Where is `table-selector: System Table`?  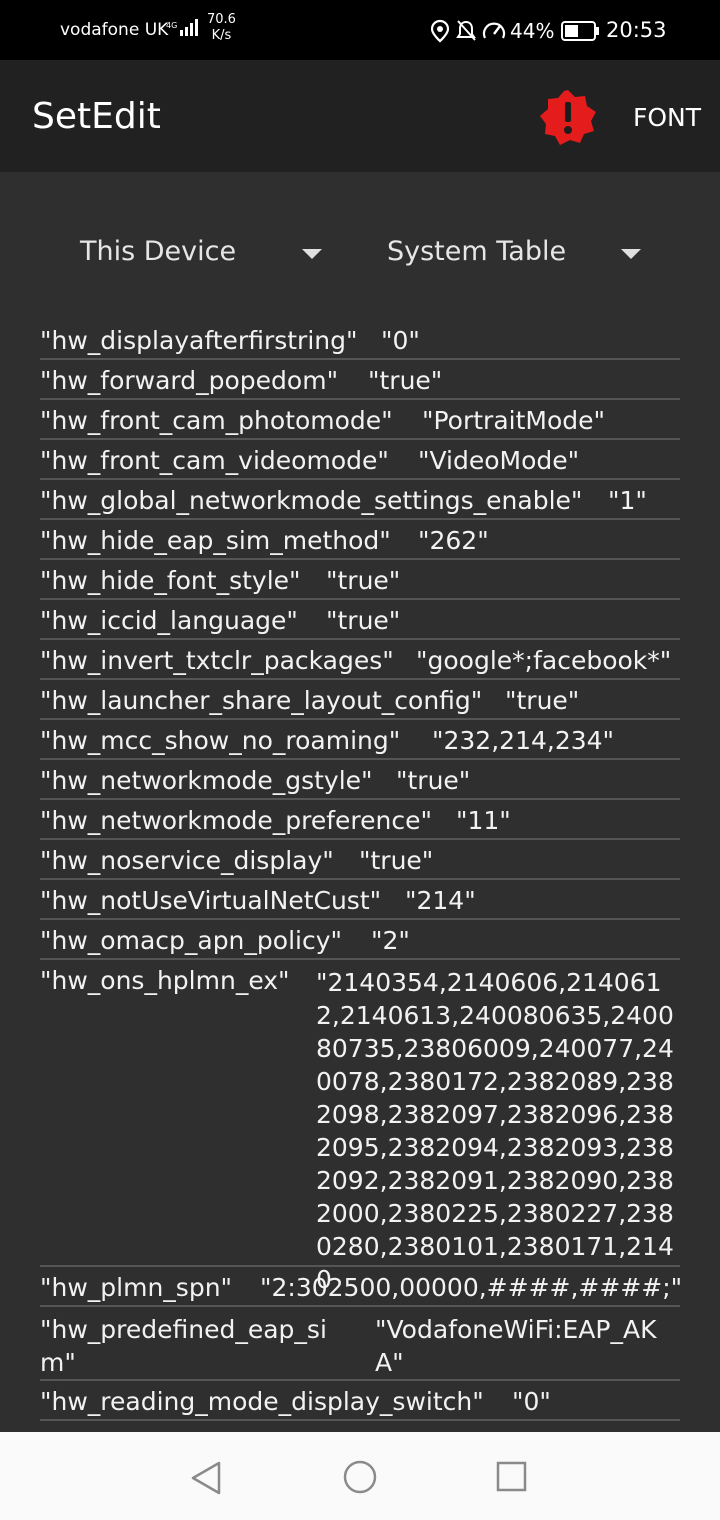
table-selector: System Table is located at coordinates (517, 256).